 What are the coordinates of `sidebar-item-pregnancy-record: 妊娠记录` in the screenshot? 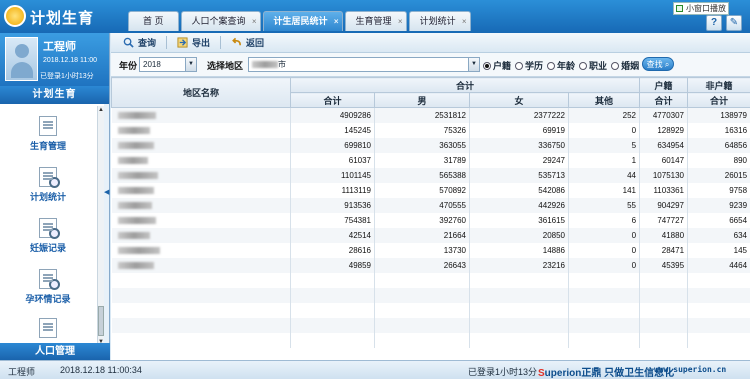 It's located at (48, 236).